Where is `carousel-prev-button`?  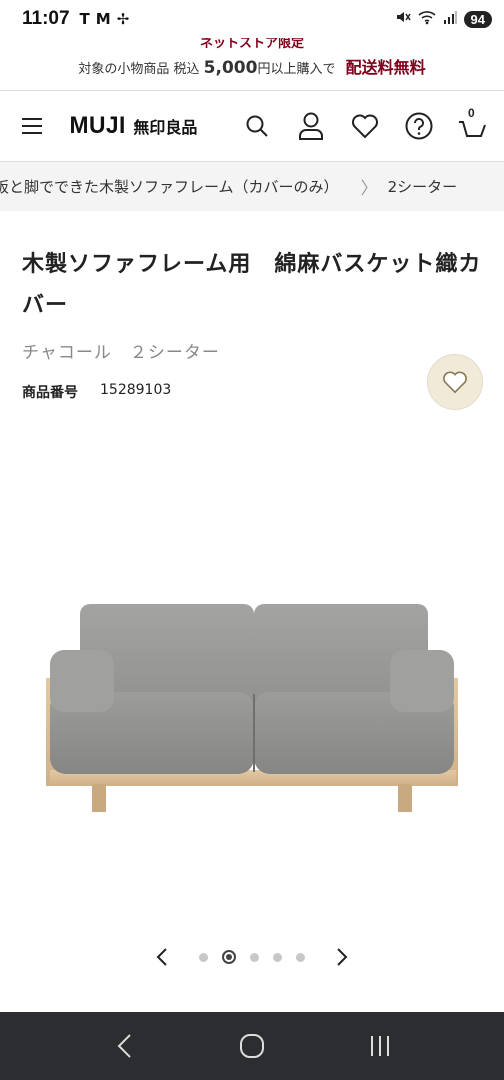 carousel-prev-button is located at coordinates (162, 957).